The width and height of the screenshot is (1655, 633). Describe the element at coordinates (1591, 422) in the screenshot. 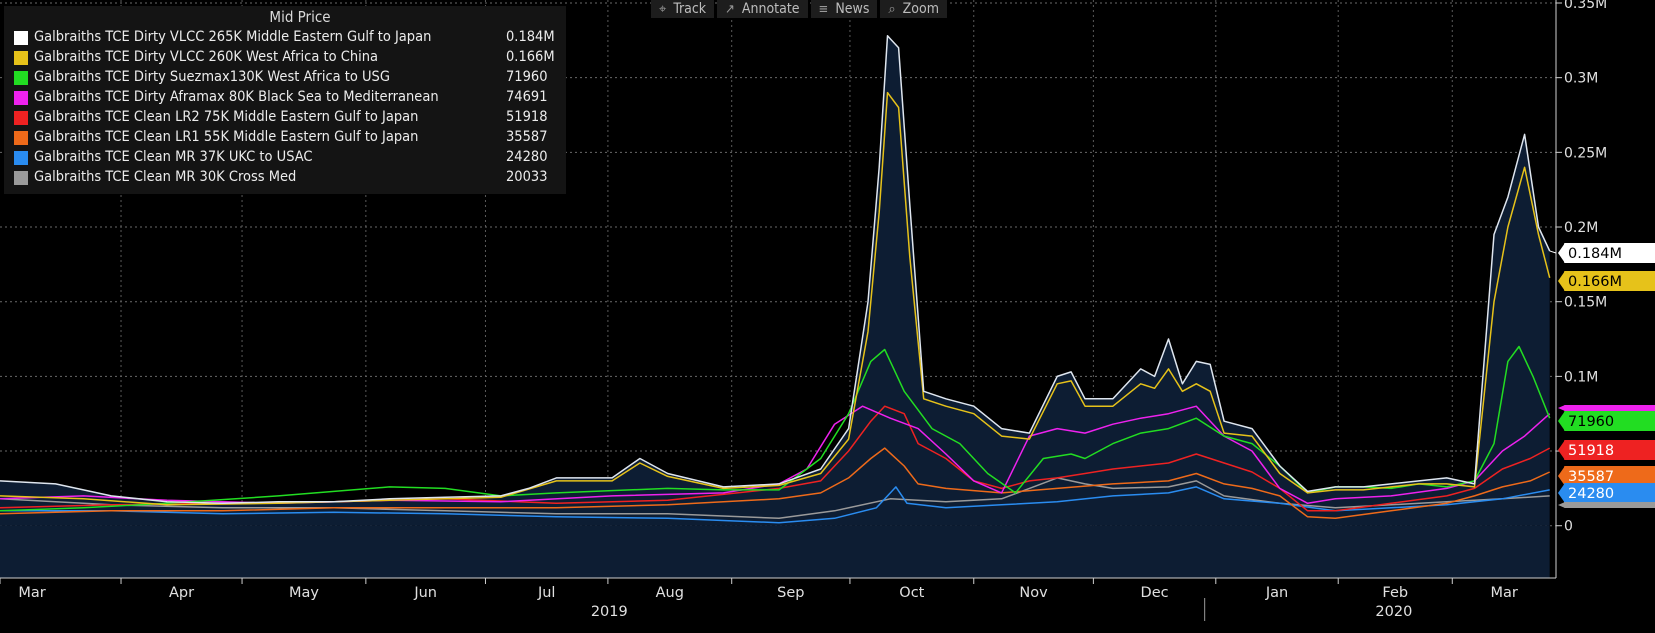

I see `last-value-tag-label: 71960` at that location.